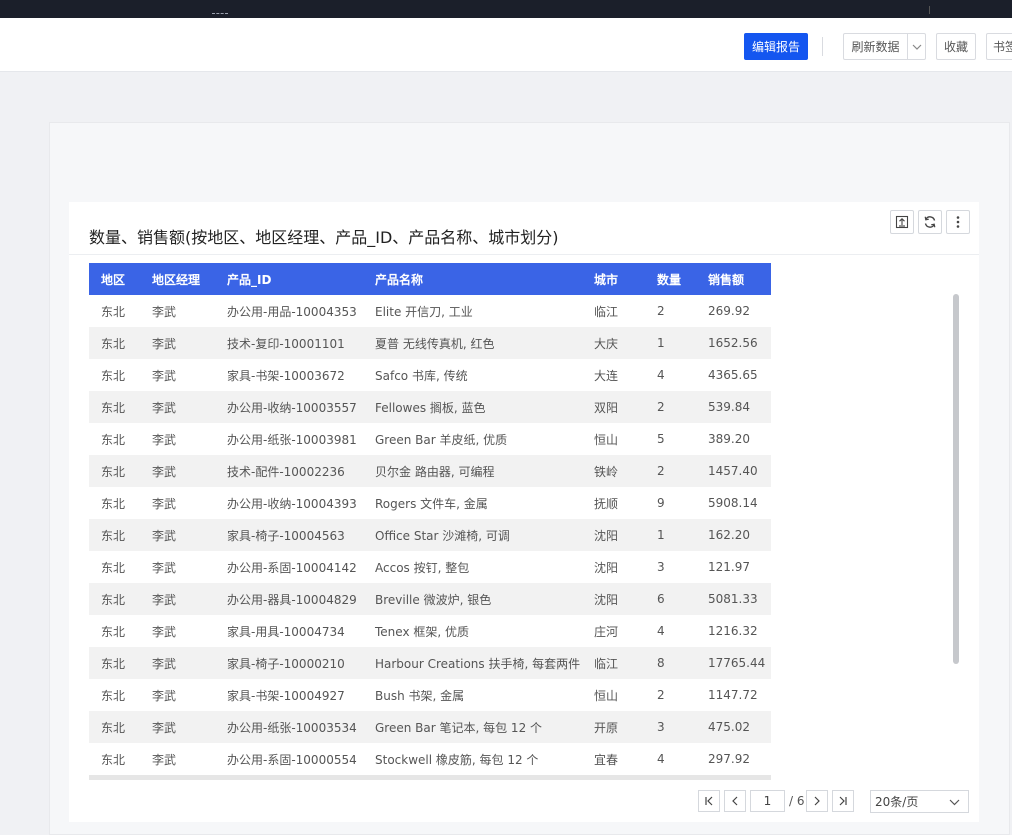  What do you see at coordinates (506, 45) in the screenshot?
I see `report-toolbar: 编辑报告 刷新数据 收藏 书签` at bounding box center [506, 45].